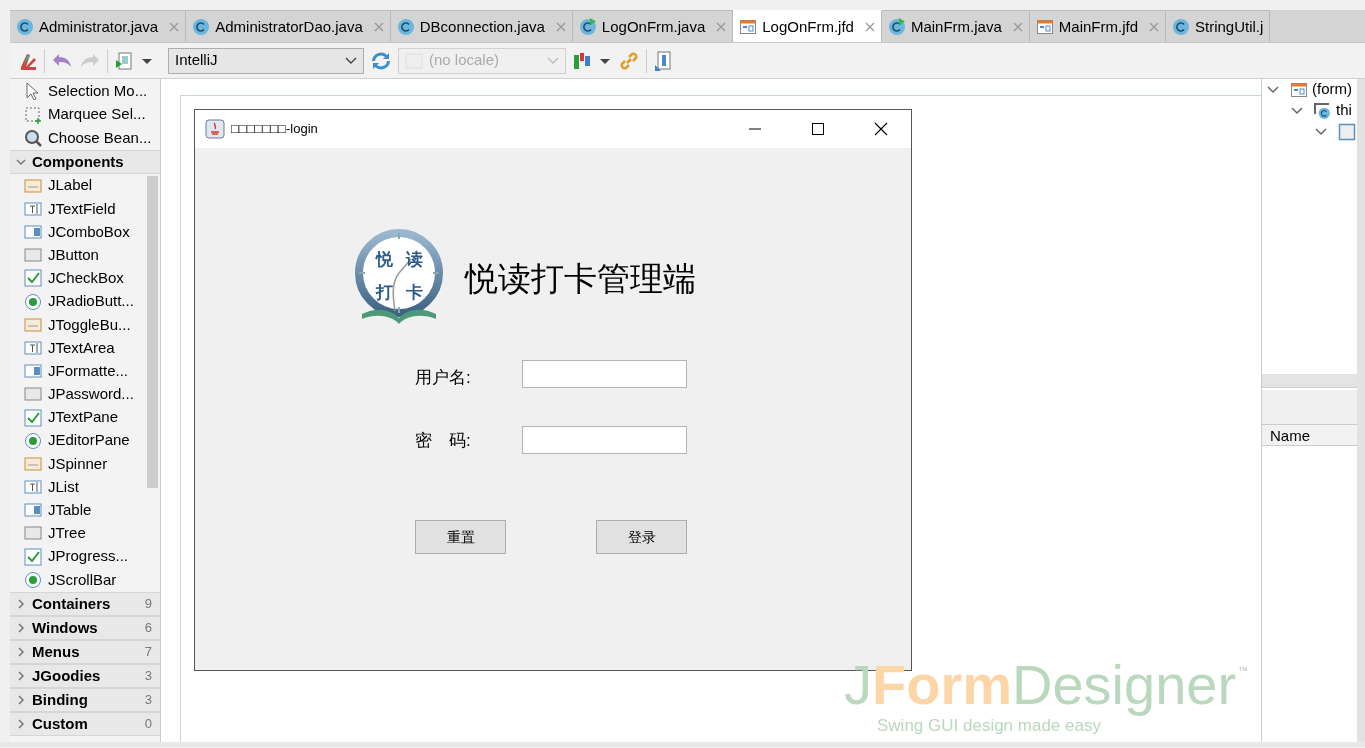  I want to click on palette-category: JGoodies 3, so click(85, 676).